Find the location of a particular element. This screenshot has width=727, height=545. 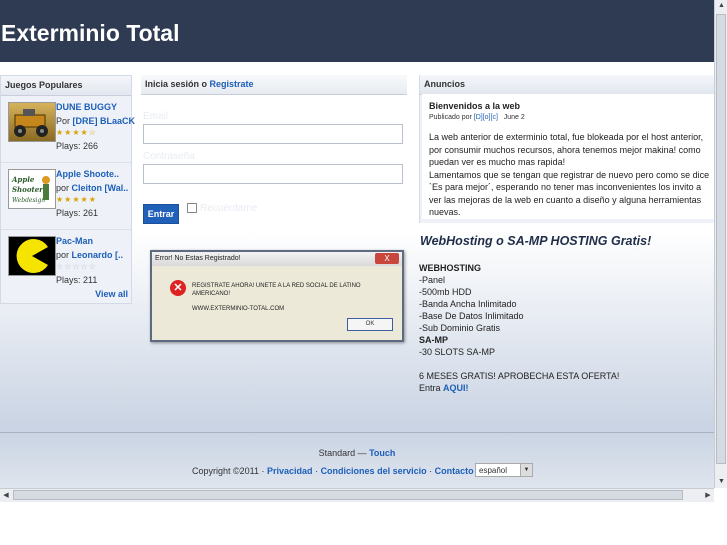

vertical-scrollbar: ▲ ▼ is located at coordinates (720, 244).